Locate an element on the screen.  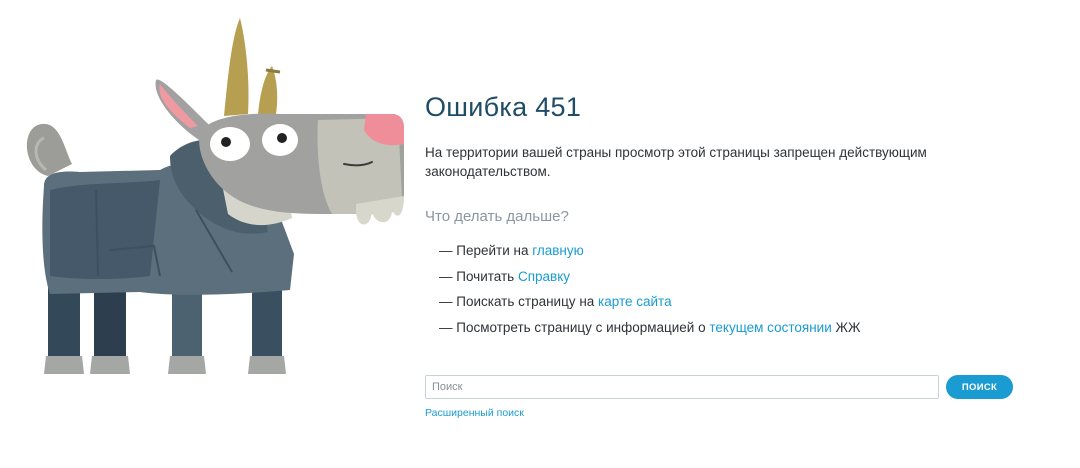
list-item: — Перейти на главную is located at coordinates (742, 251).